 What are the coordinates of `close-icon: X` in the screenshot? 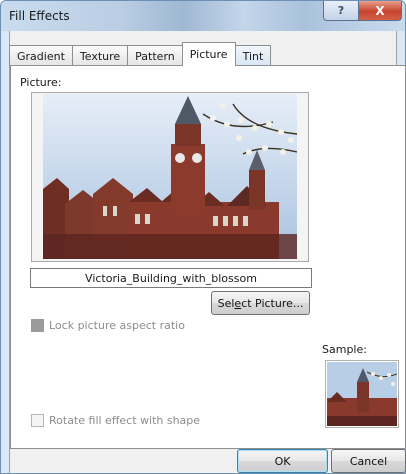 It's located at (380, 10).